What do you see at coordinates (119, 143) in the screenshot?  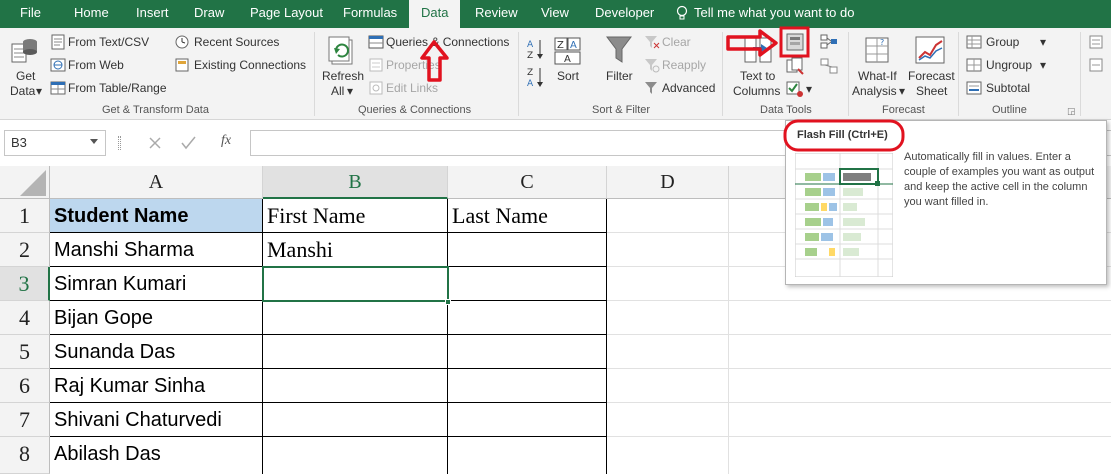 I see `formula-bar-grip` at bounding box center [119, 143].